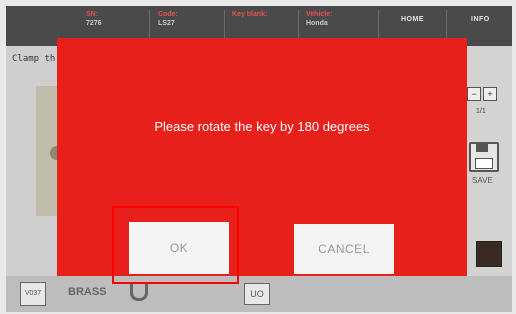 This screenshot has width=516, height=314. What do you see at coordinates (94, 23) in the screenshot?
I see `sn-value: 7276` at bounding box center [94, 23].